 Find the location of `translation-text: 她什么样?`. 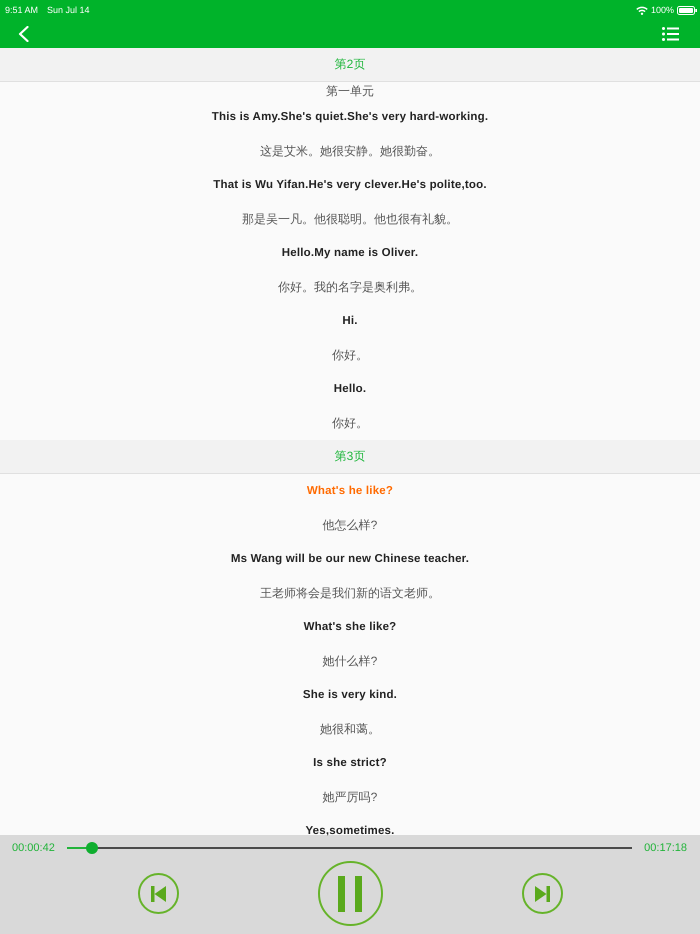

translation-text: 她什么样? is located at coordinates (350, 661).